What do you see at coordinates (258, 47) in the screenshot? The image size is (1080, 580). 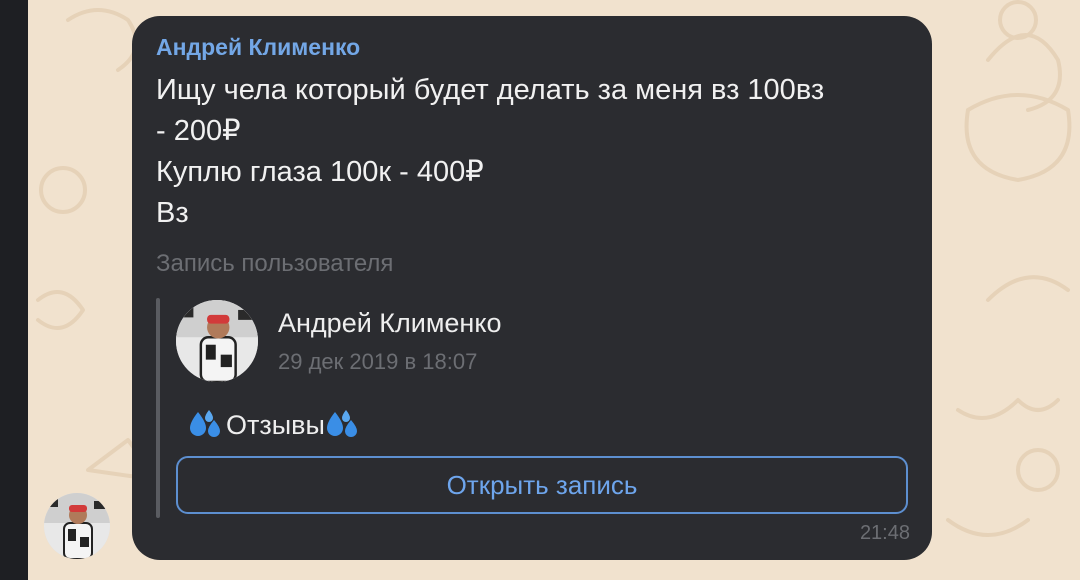 I see `sender-name: Андрей Клименко` at bounding box center [258, 47].